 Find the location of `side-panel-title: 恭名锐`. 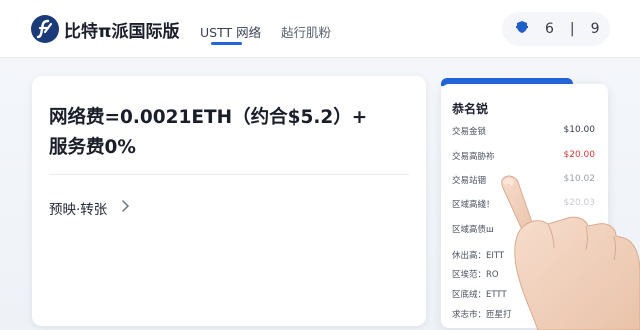

side-panel-title: 恭名锐 is located at coordinates (470, 109).